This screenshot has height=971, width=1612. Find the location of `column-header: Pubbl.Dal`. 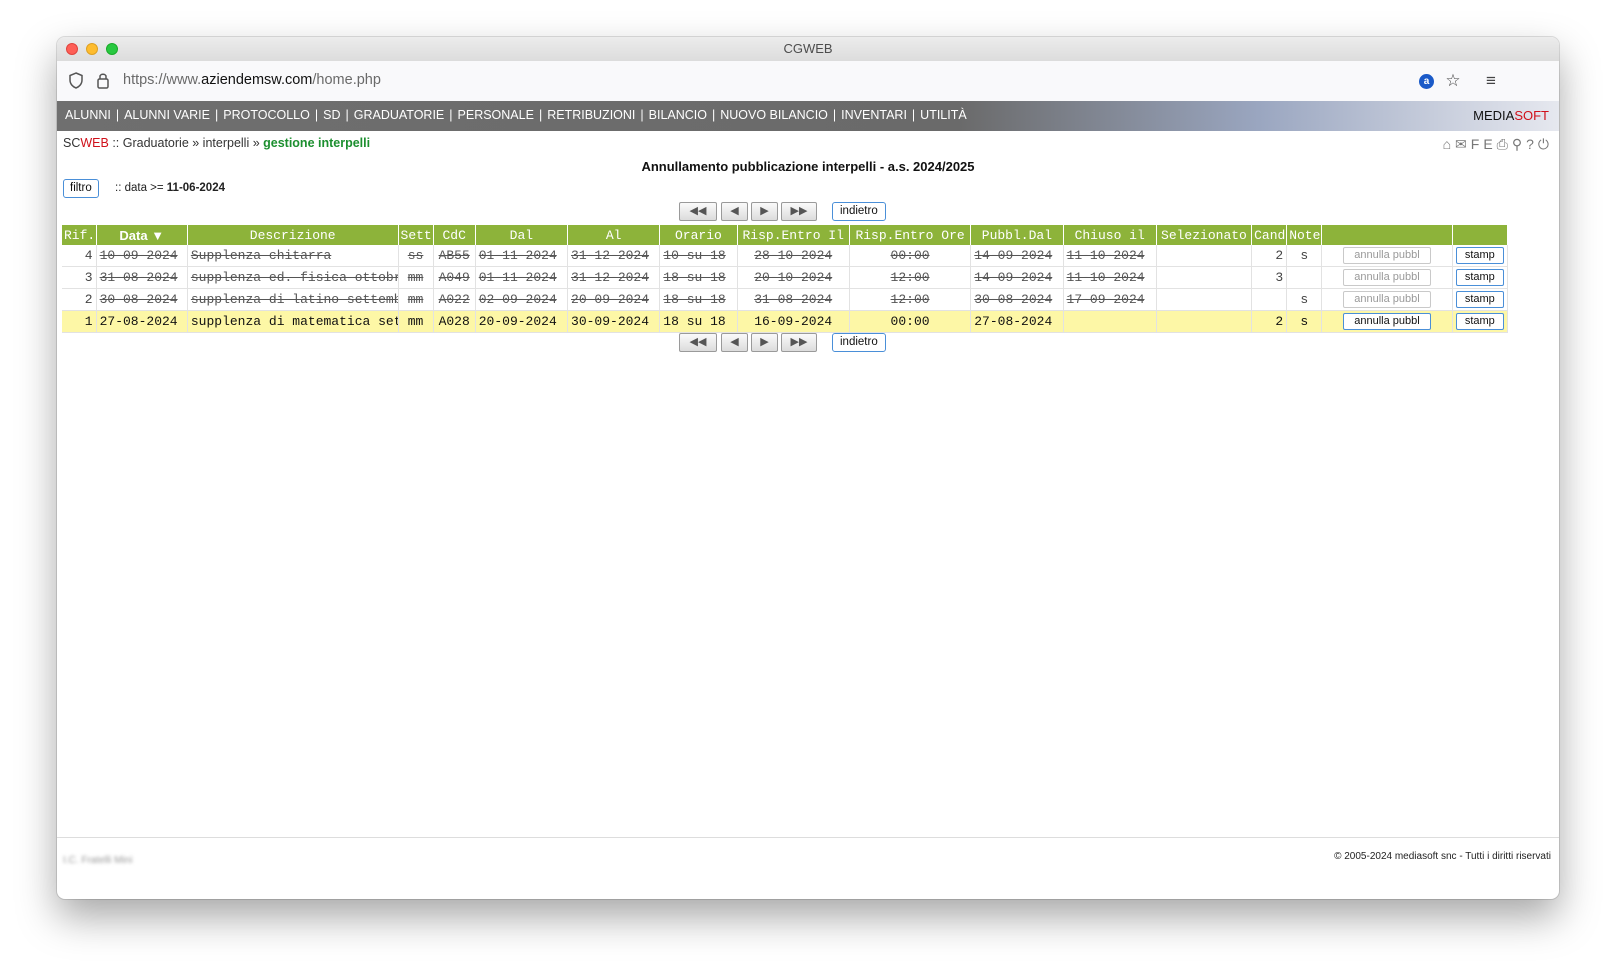

column-header: Pubbl.Dal is located at coordinates (1017, 235).